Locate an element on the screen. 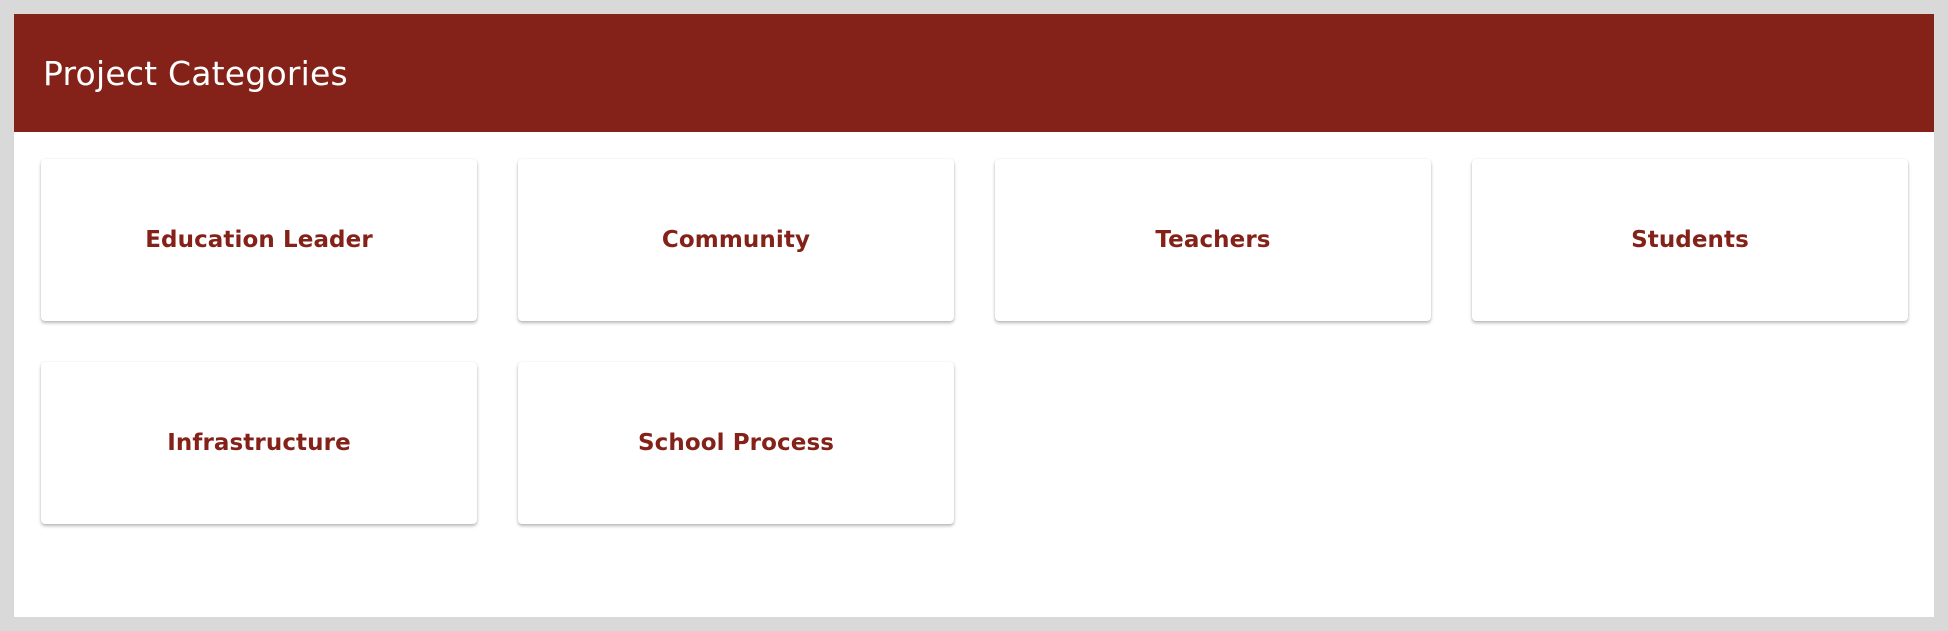  category-card-infrastructure: Infrastructure is located at coordinates (259, 443).